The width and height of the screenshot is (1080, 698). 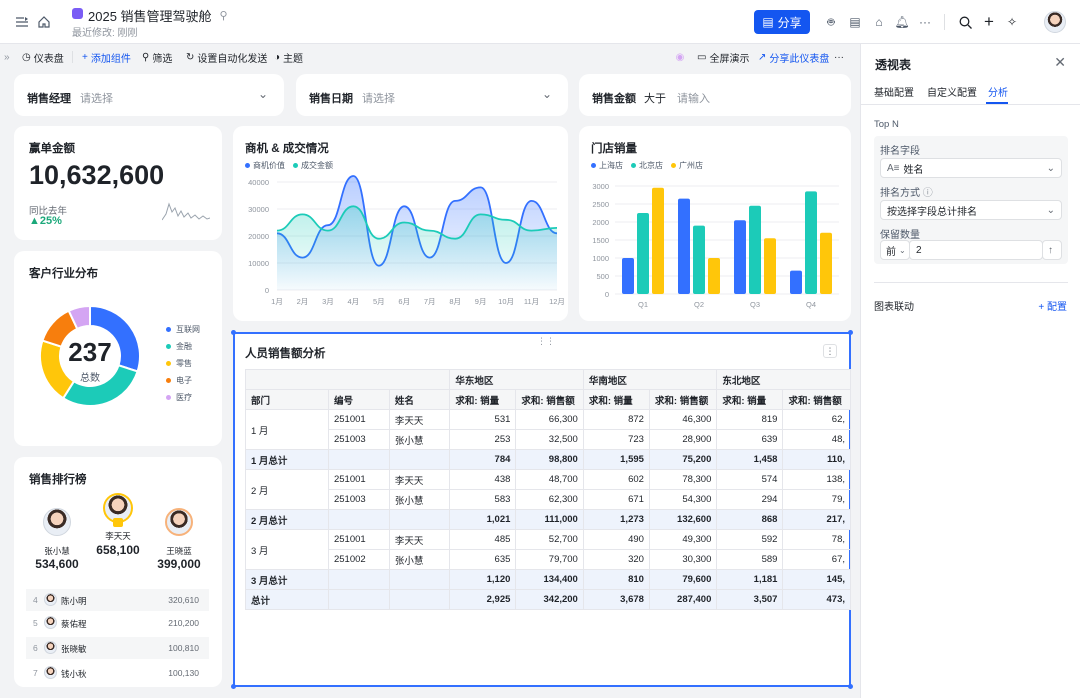 I want to click on sort-method-select: 按选择字段总计排名 ⌄, so click(x=971, y=210).